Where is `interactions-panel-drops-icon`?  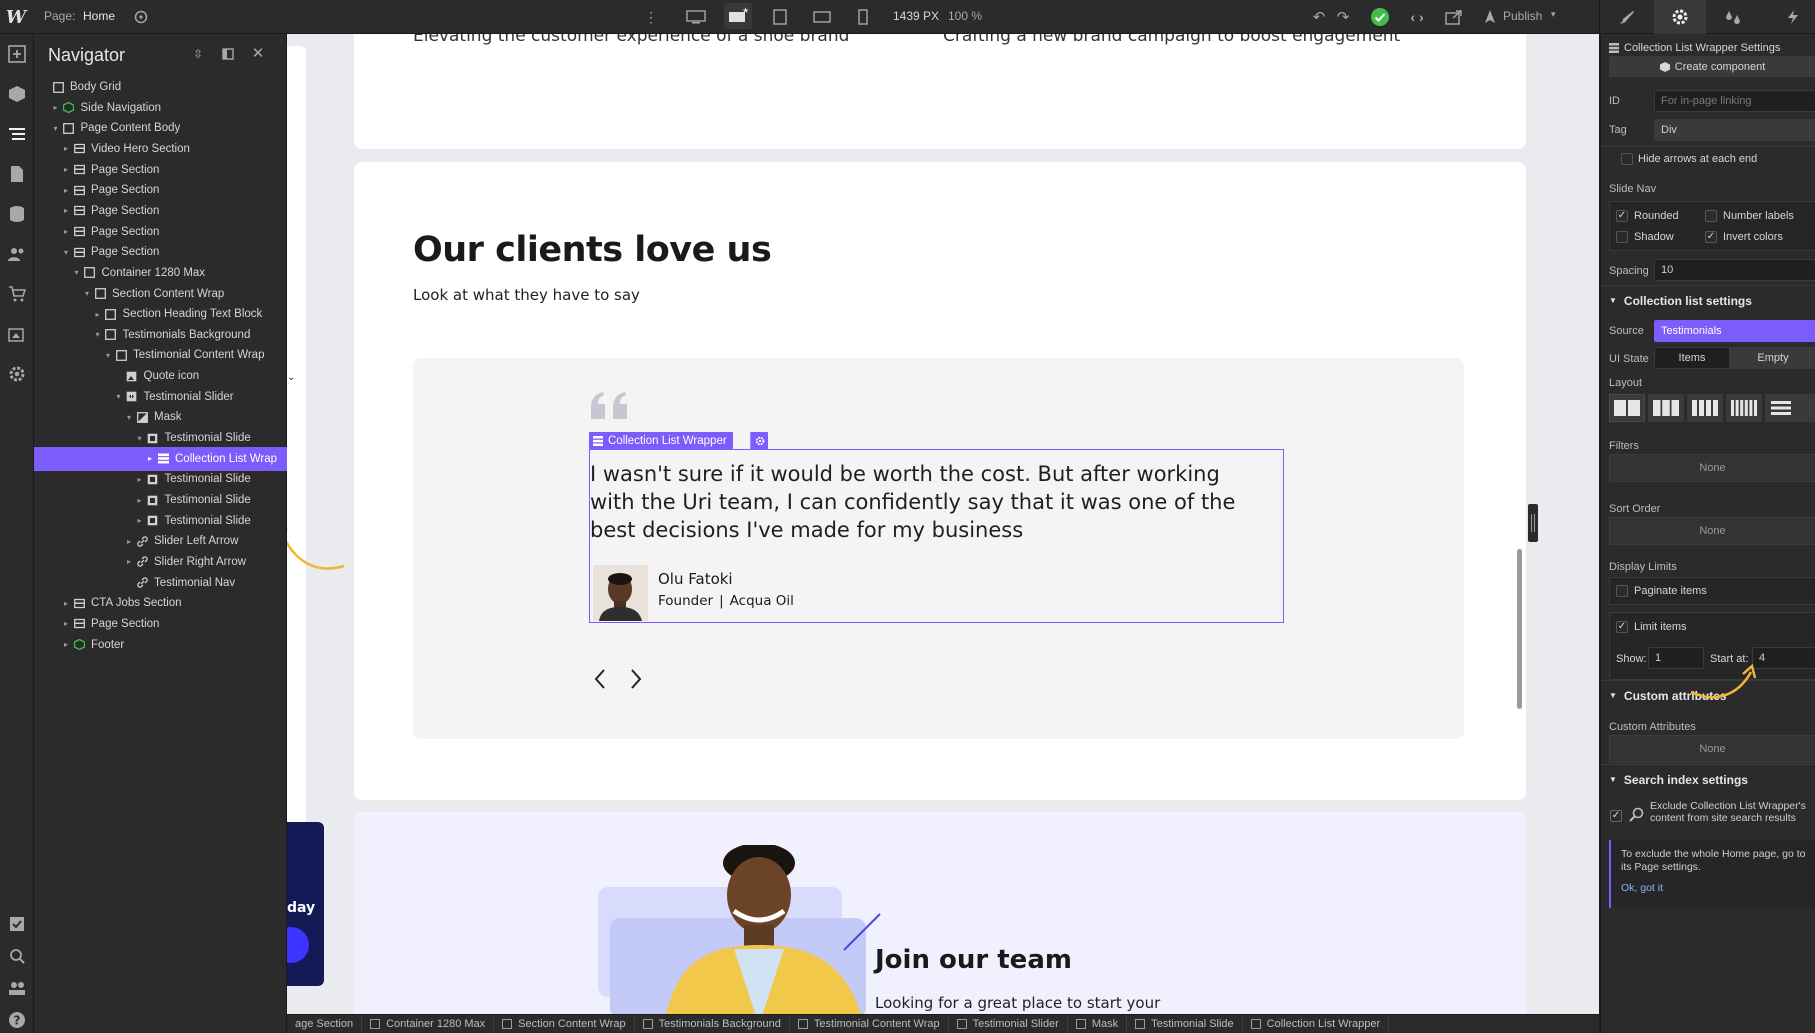 interactions-panel-drops-icon is located at coordinates (1733, 17).